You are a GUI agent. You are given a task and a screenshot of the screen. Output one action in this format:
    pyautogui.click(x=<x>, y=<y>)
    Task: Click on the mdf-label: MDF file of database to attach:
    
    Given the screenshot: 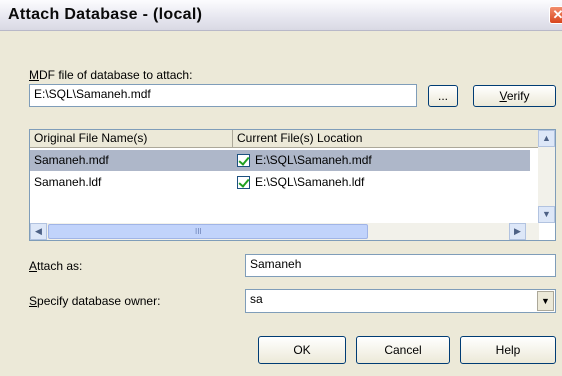 What is the action you would take?
    pyautogui.click(x=111, y=75)
    